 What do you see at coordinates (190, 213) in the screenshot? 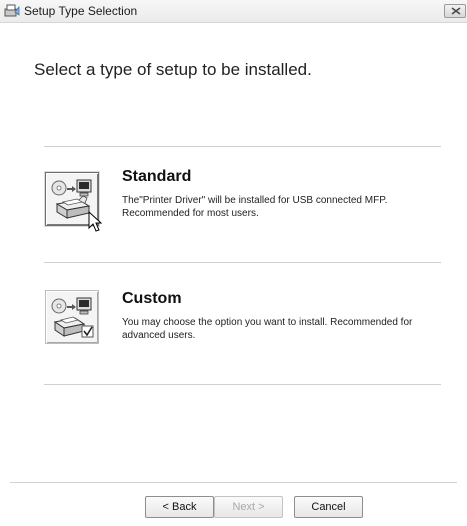
I see `standard-desc-line2: Recommended for most users.` at bounding box center [190, 213].